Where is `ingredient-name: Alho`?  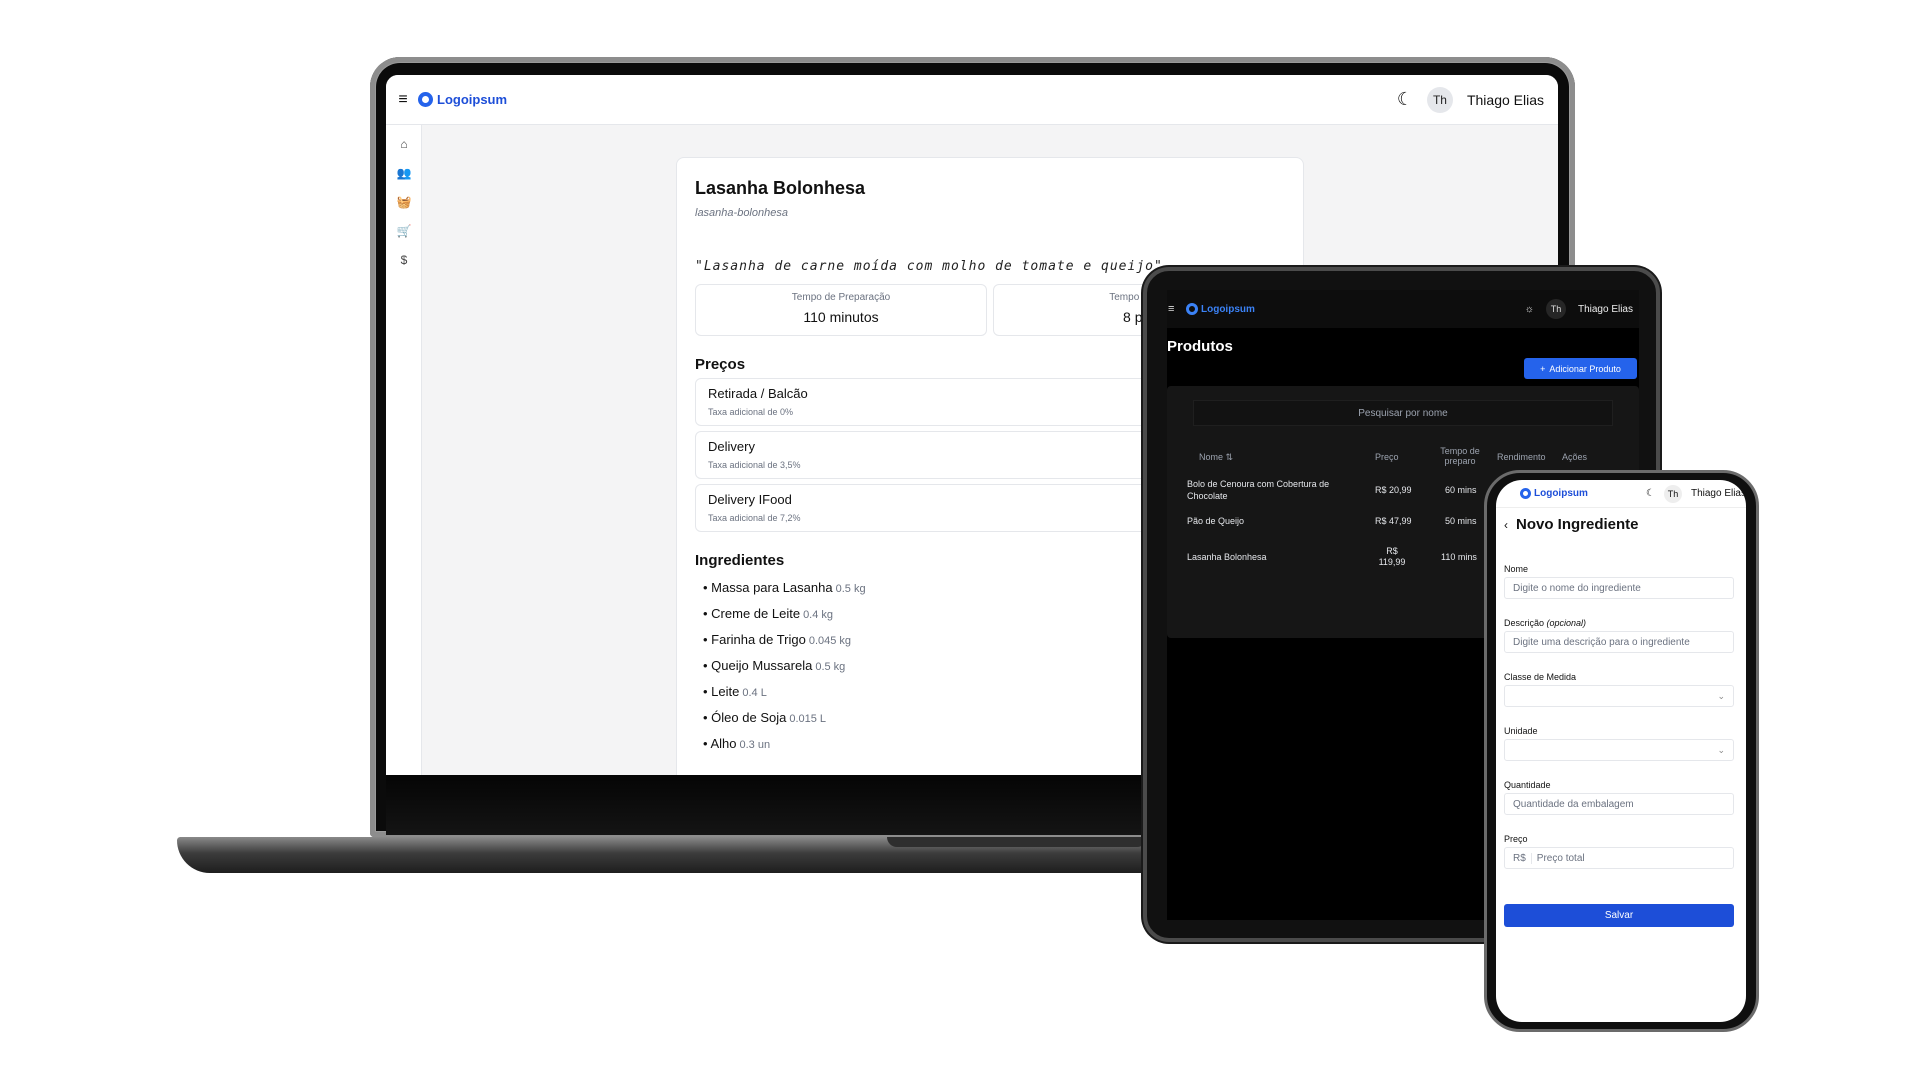
ingredient-name: Alho is located at coordinates (723, 743).